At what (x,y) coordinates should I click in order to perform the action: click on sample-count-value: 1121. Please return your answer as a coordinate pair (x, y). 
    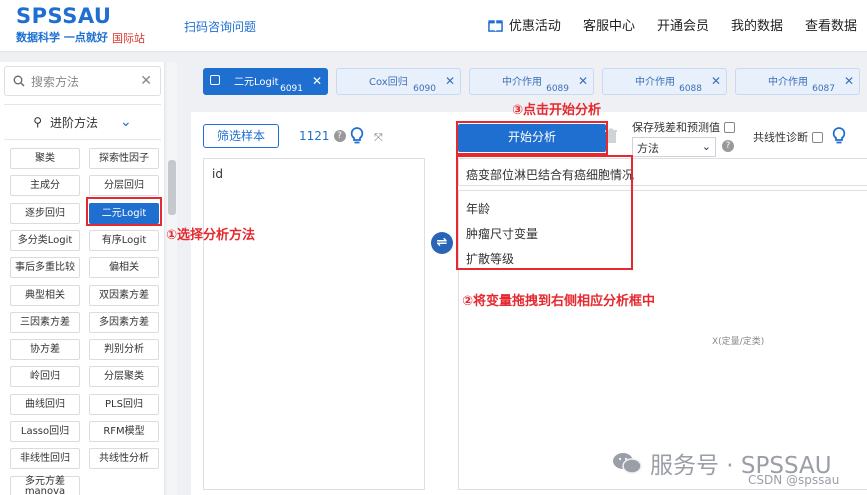
    Looking at the image, I should click on (314, 136).